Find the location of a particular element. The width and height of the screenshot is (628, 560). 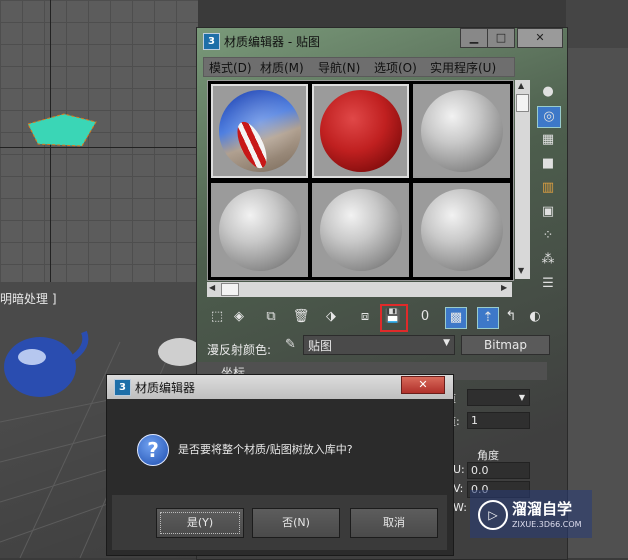

dialog-titlebar: 3 材质编辑器 ✕ is located at coordinates (280, 387).